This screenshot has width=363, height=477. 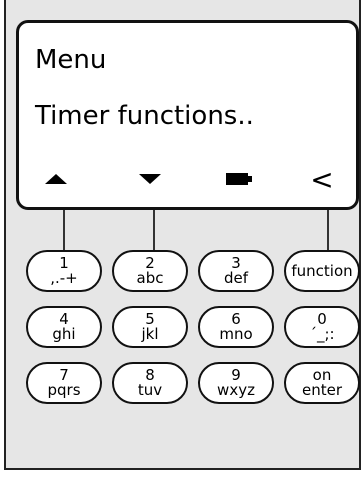 I want to click on key-5: 5 jkl, so click(x=150, y=327).